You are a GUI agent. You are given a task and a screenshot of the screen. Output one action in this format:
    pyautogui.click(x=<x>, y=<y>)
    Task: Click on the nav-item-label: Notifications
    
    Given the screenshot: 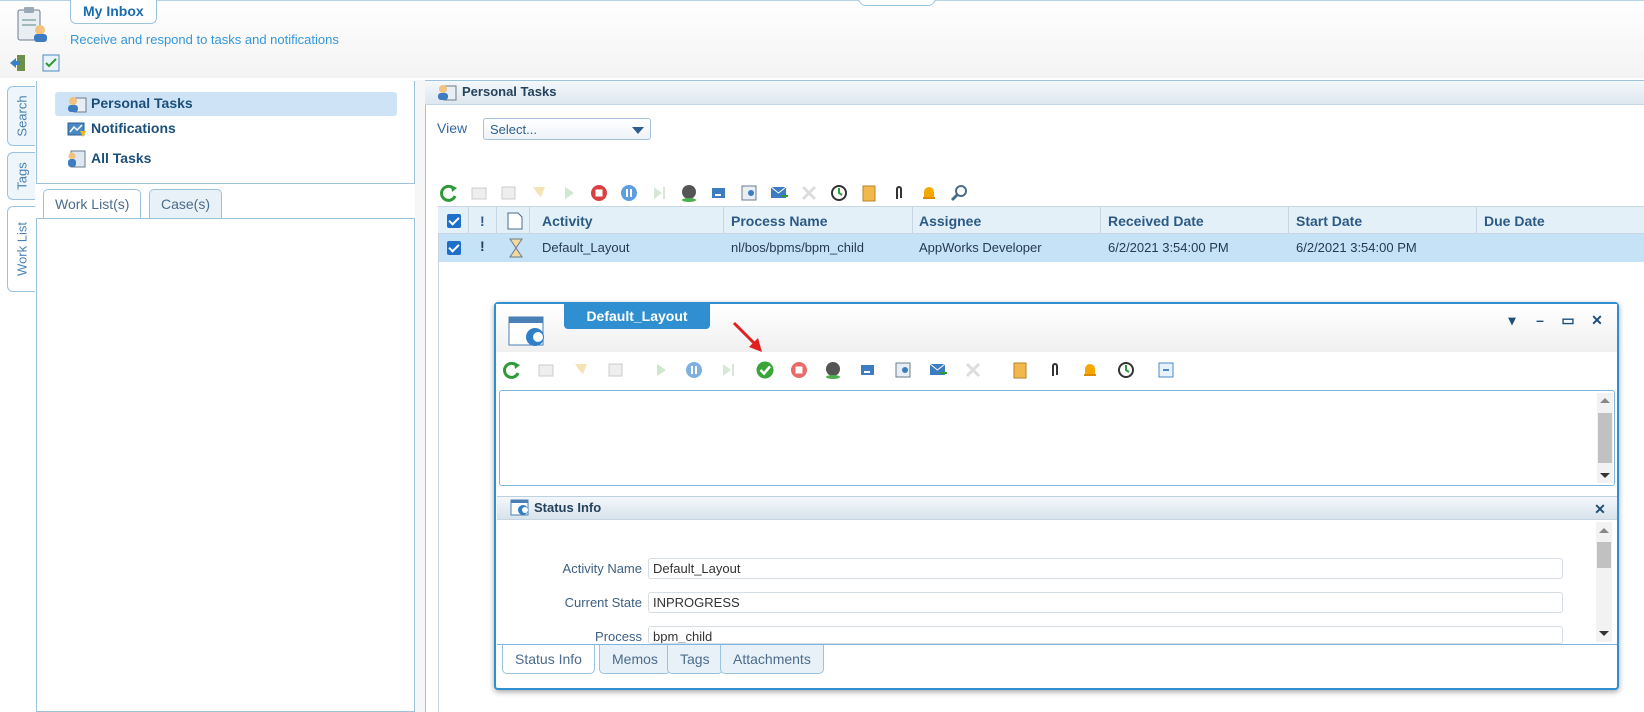 What is the action you would take?
    pyautogui.click(x=133, y=128)
    